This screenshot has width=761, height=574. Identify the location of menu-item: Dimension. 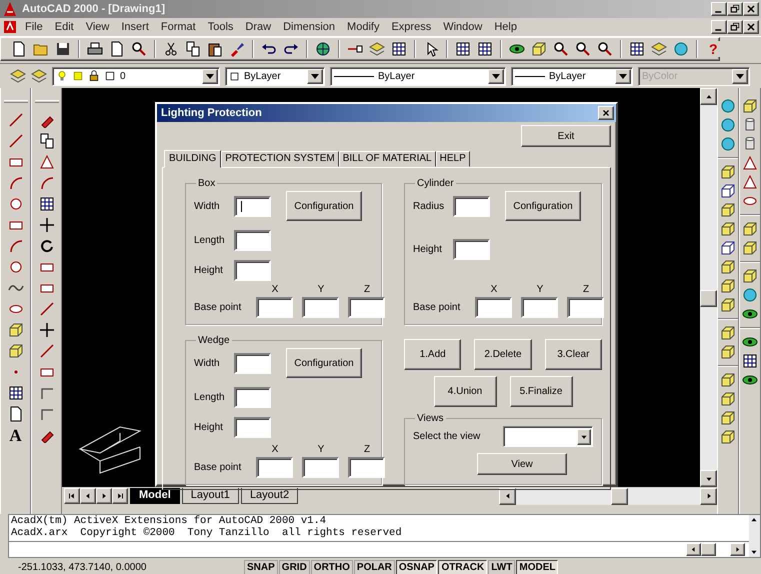
(309, 27).